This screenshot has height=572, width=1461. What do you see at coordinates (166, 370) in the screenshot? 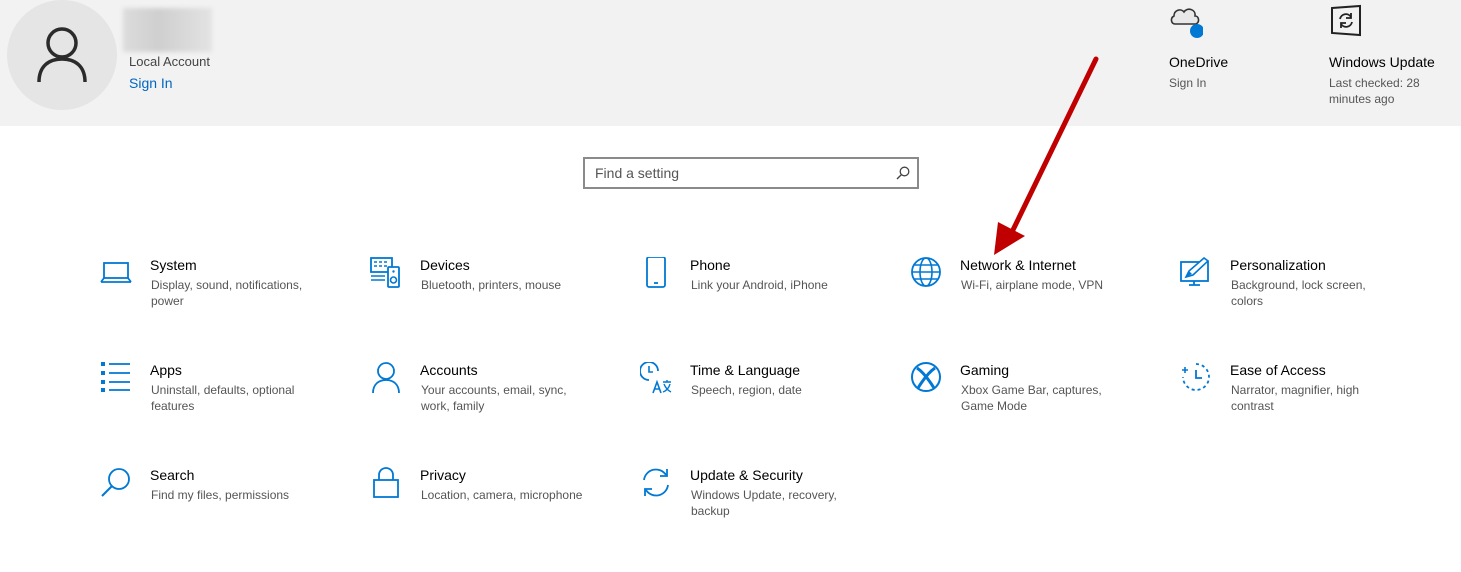
I see `category-title: Apps` at bounding box center [166, 370].